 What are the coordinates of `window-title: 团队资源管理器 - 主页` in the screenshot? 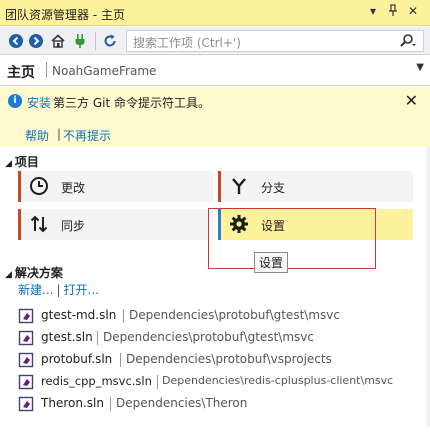 It's located at (65, 15).